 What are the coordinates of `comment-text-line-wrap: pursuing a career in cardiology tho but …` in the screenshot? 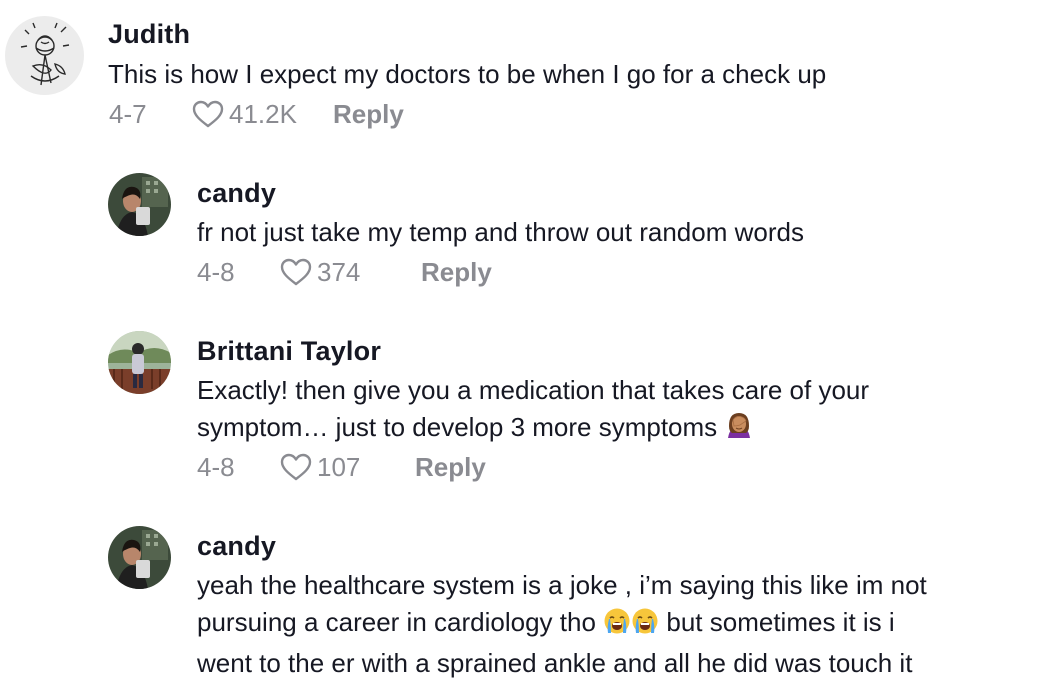 It's located at (562, 624).